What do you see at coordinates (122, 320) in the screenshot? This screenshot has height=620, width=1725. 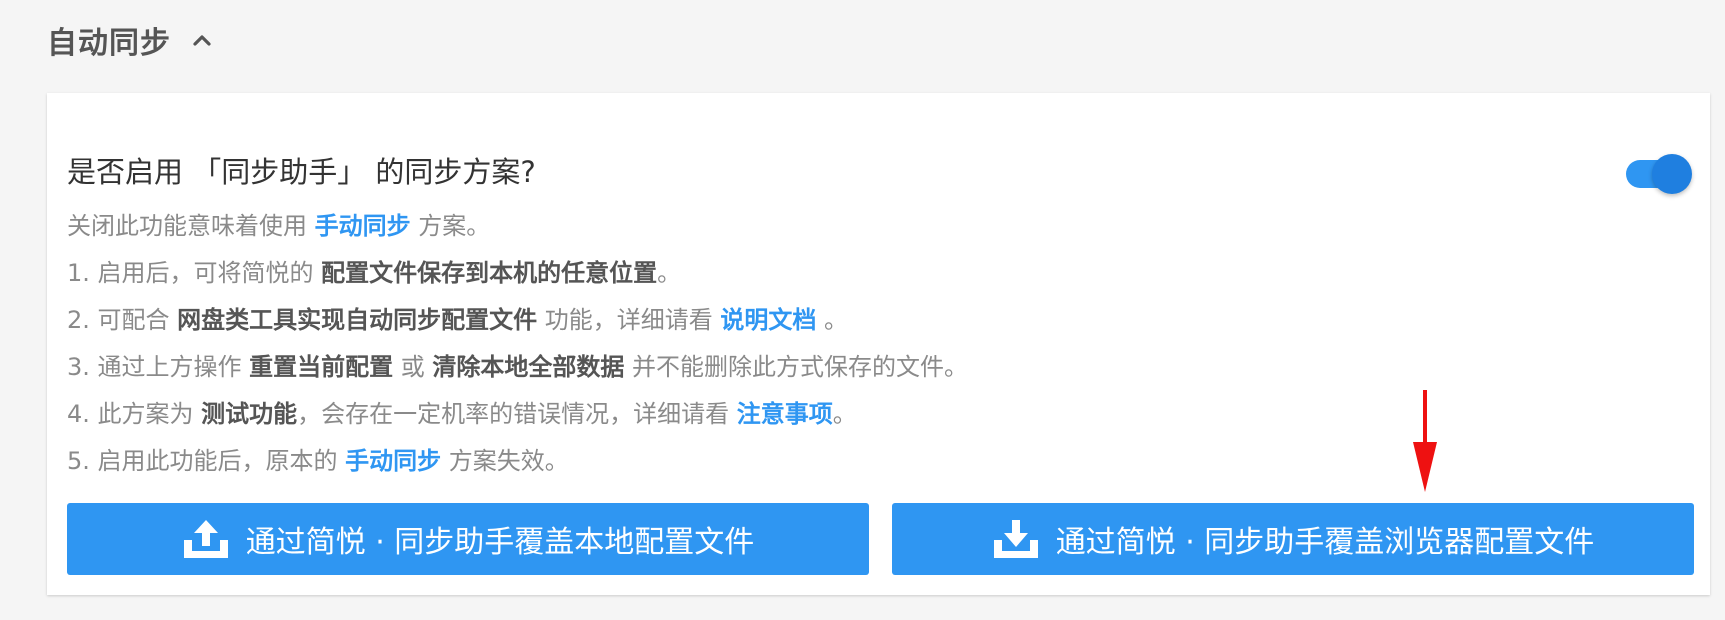 I see `description-text: 2. 可配合` at bounding box center [122, 320].